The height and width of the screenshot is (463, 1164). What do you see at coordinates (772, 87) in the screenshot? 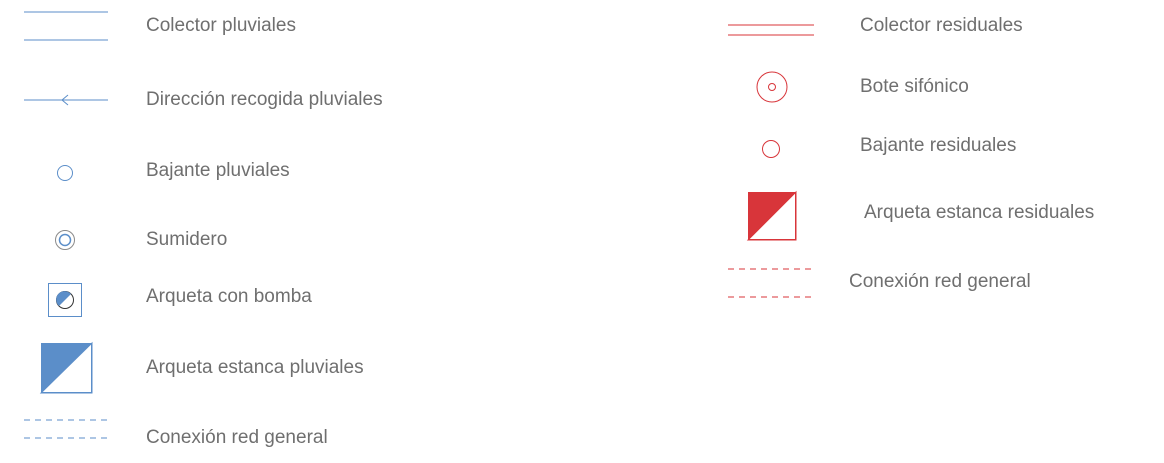
I see `dot-circle-icon` at bounding box center [772, 87].